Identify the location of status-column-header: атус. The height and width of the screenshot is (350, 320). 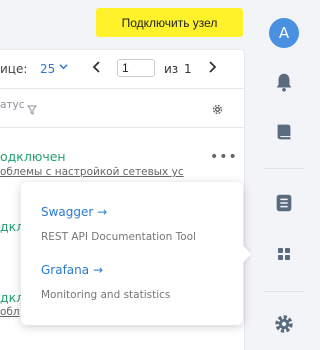
(12, 105).